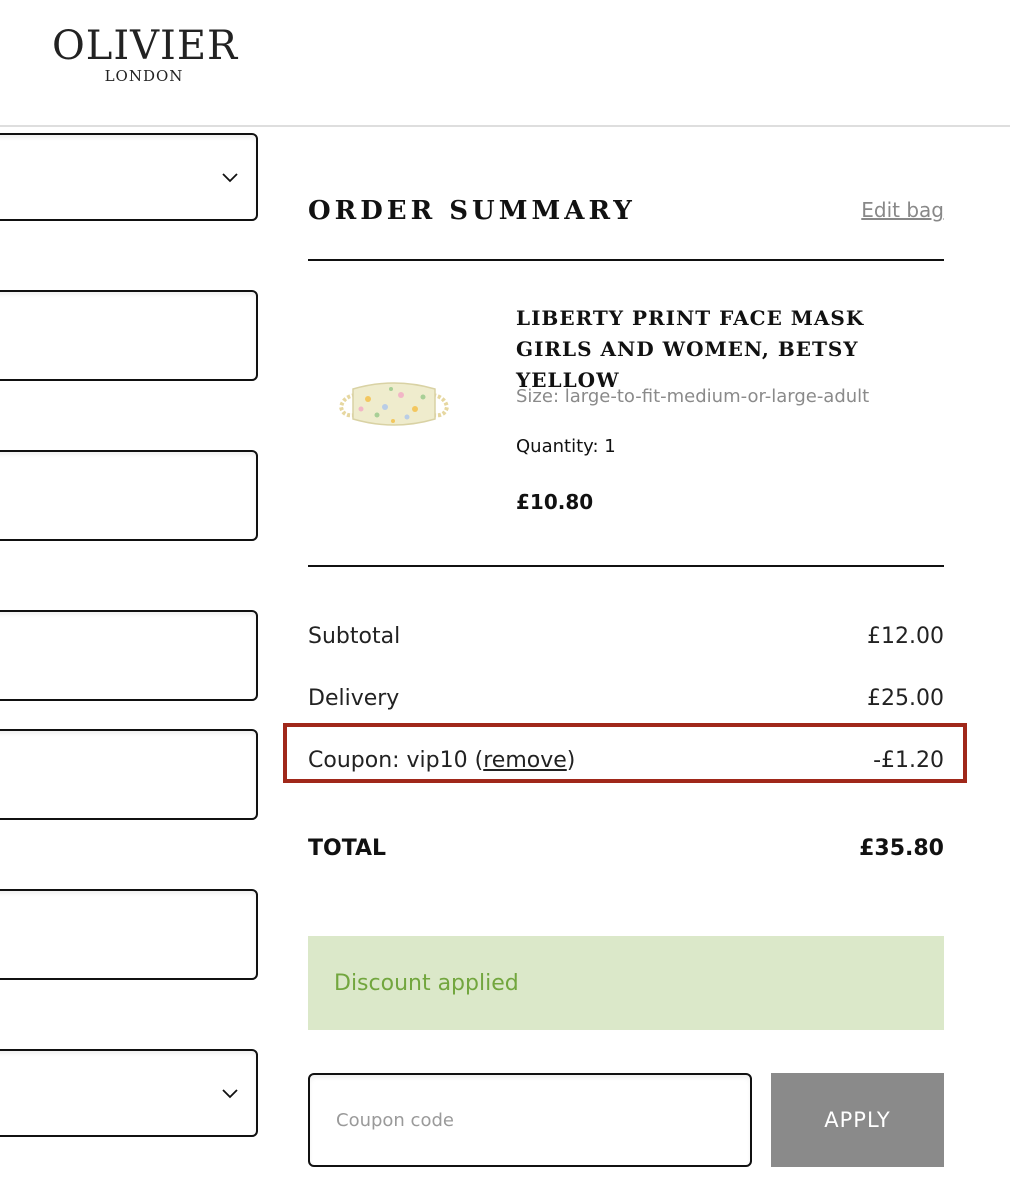 The height and width of the screenshot is (1200, 1010). I want to click on product-price: £10.80, so click(555, 502).